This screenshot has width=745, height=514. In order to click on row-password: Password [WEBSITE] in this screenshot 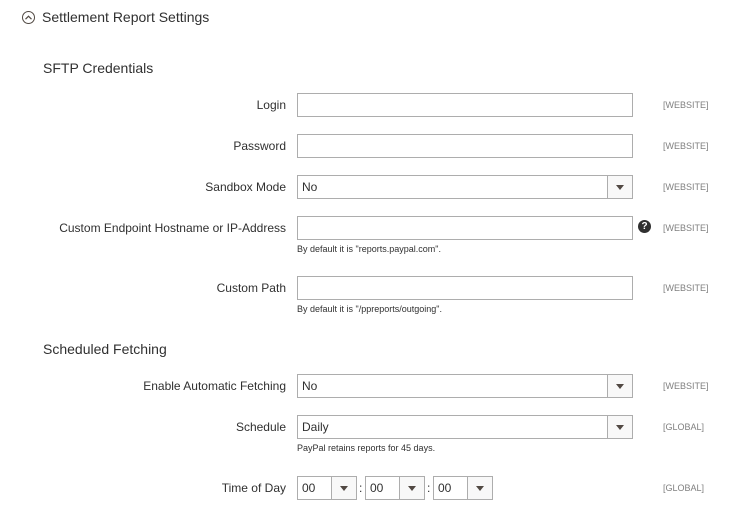, I will do `click(372, 146)`.